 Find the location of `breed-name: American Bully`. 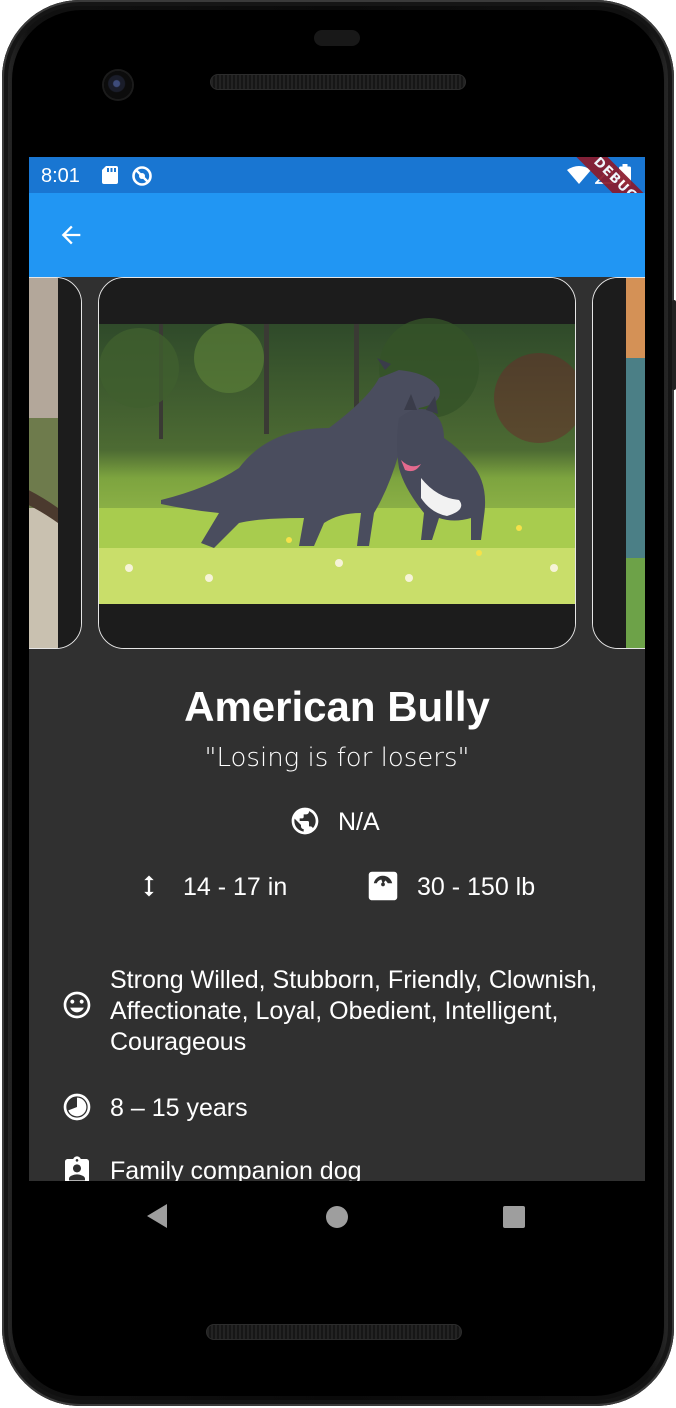

breed-name: American Bully is located at coordinates (337, 706).